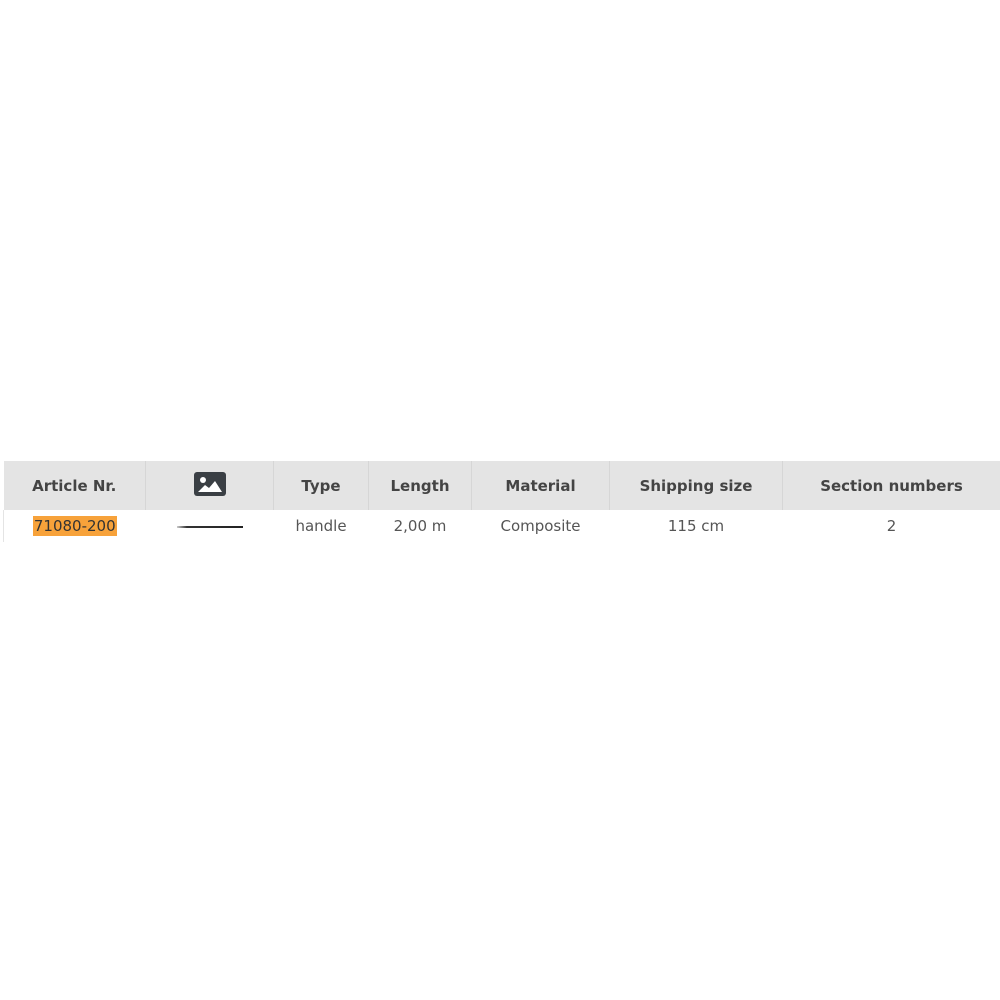  I want to click on article-number-link: 71080-200, so click(74, 526).